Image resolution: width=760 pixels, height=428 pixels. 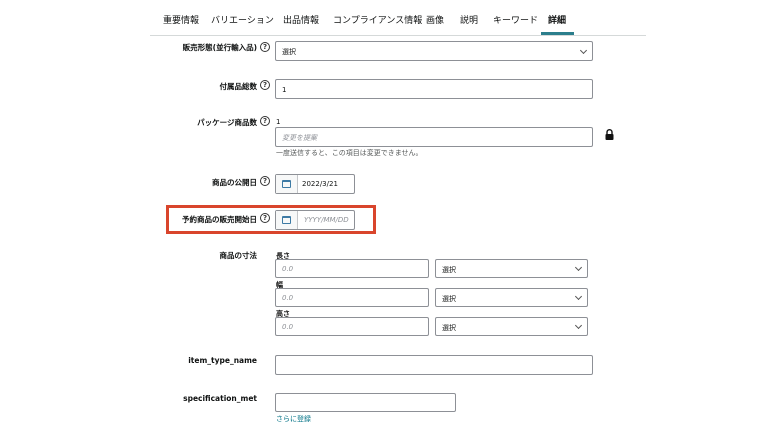 I want to click on width-input: 0.0, so click(x=352, y=297).